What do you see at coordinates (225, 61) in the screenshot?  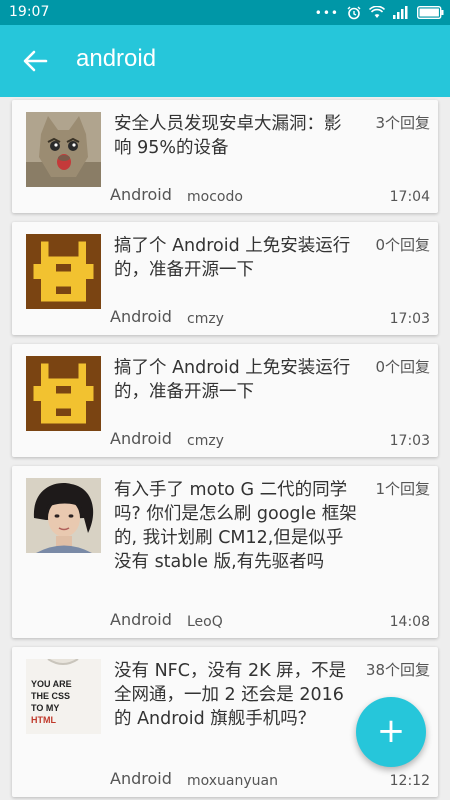 I see `app-bar: android` at bounding box center [225, 61].